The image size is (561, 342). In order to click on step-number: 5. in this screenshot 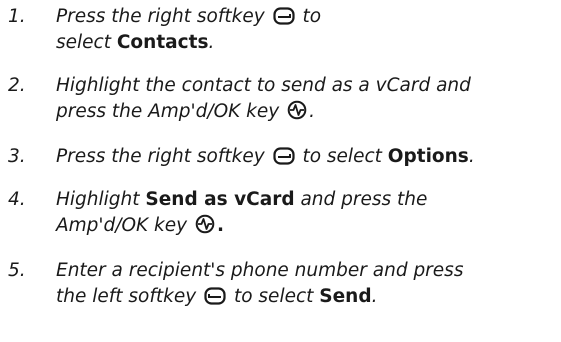, I will do `click(17, 270)`.